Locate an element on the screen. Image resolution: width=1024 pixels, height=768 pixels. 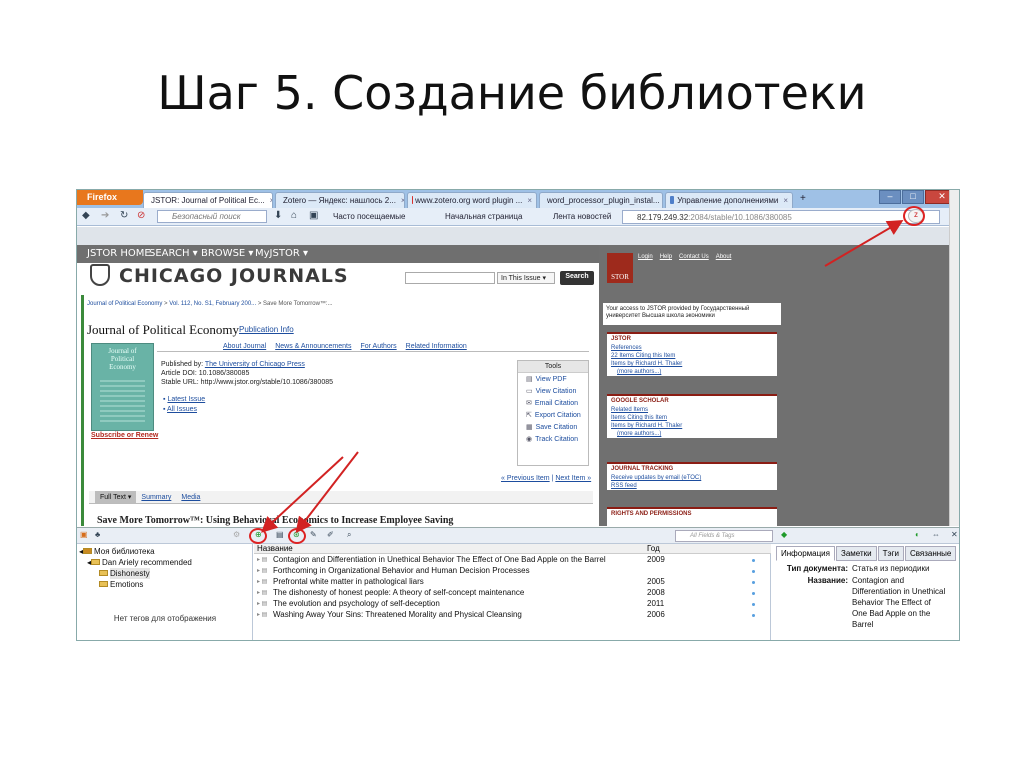
arrow-to-new-item is located at coordinates (302, 494).